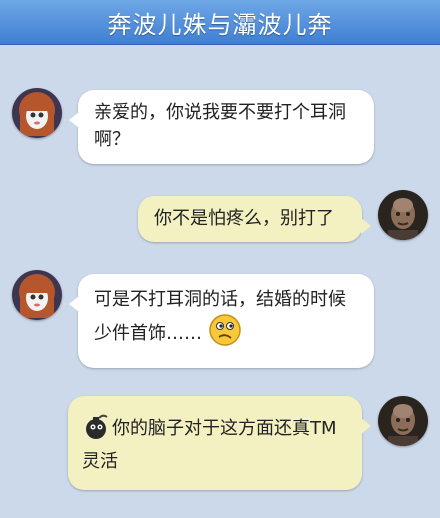  What do you see at coordinates (96, 431) in the screenshot?
I see `bomb-icon` at bounding box center [96, 431].